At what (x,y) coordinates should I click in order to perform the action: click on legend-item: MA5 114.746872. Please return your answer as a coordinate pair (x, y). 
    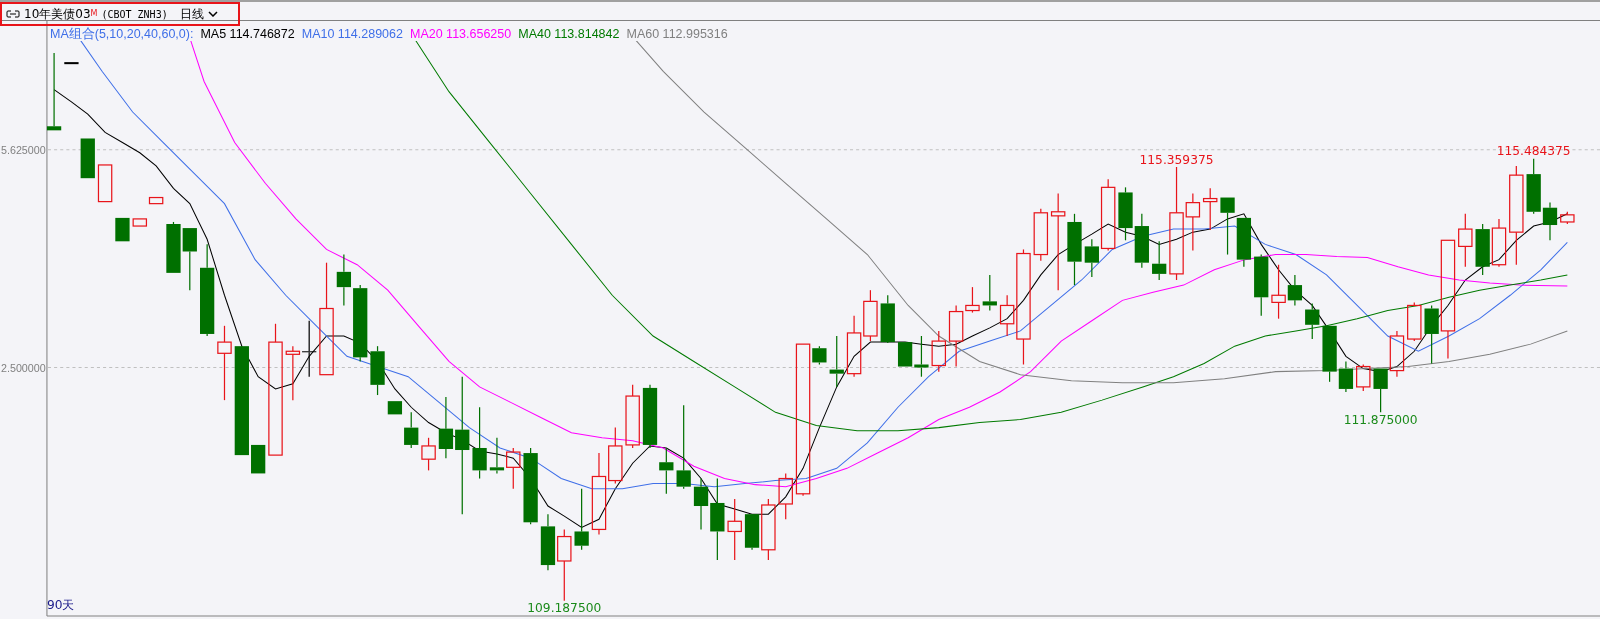
    Looking at the image, I should click on (247, 34).